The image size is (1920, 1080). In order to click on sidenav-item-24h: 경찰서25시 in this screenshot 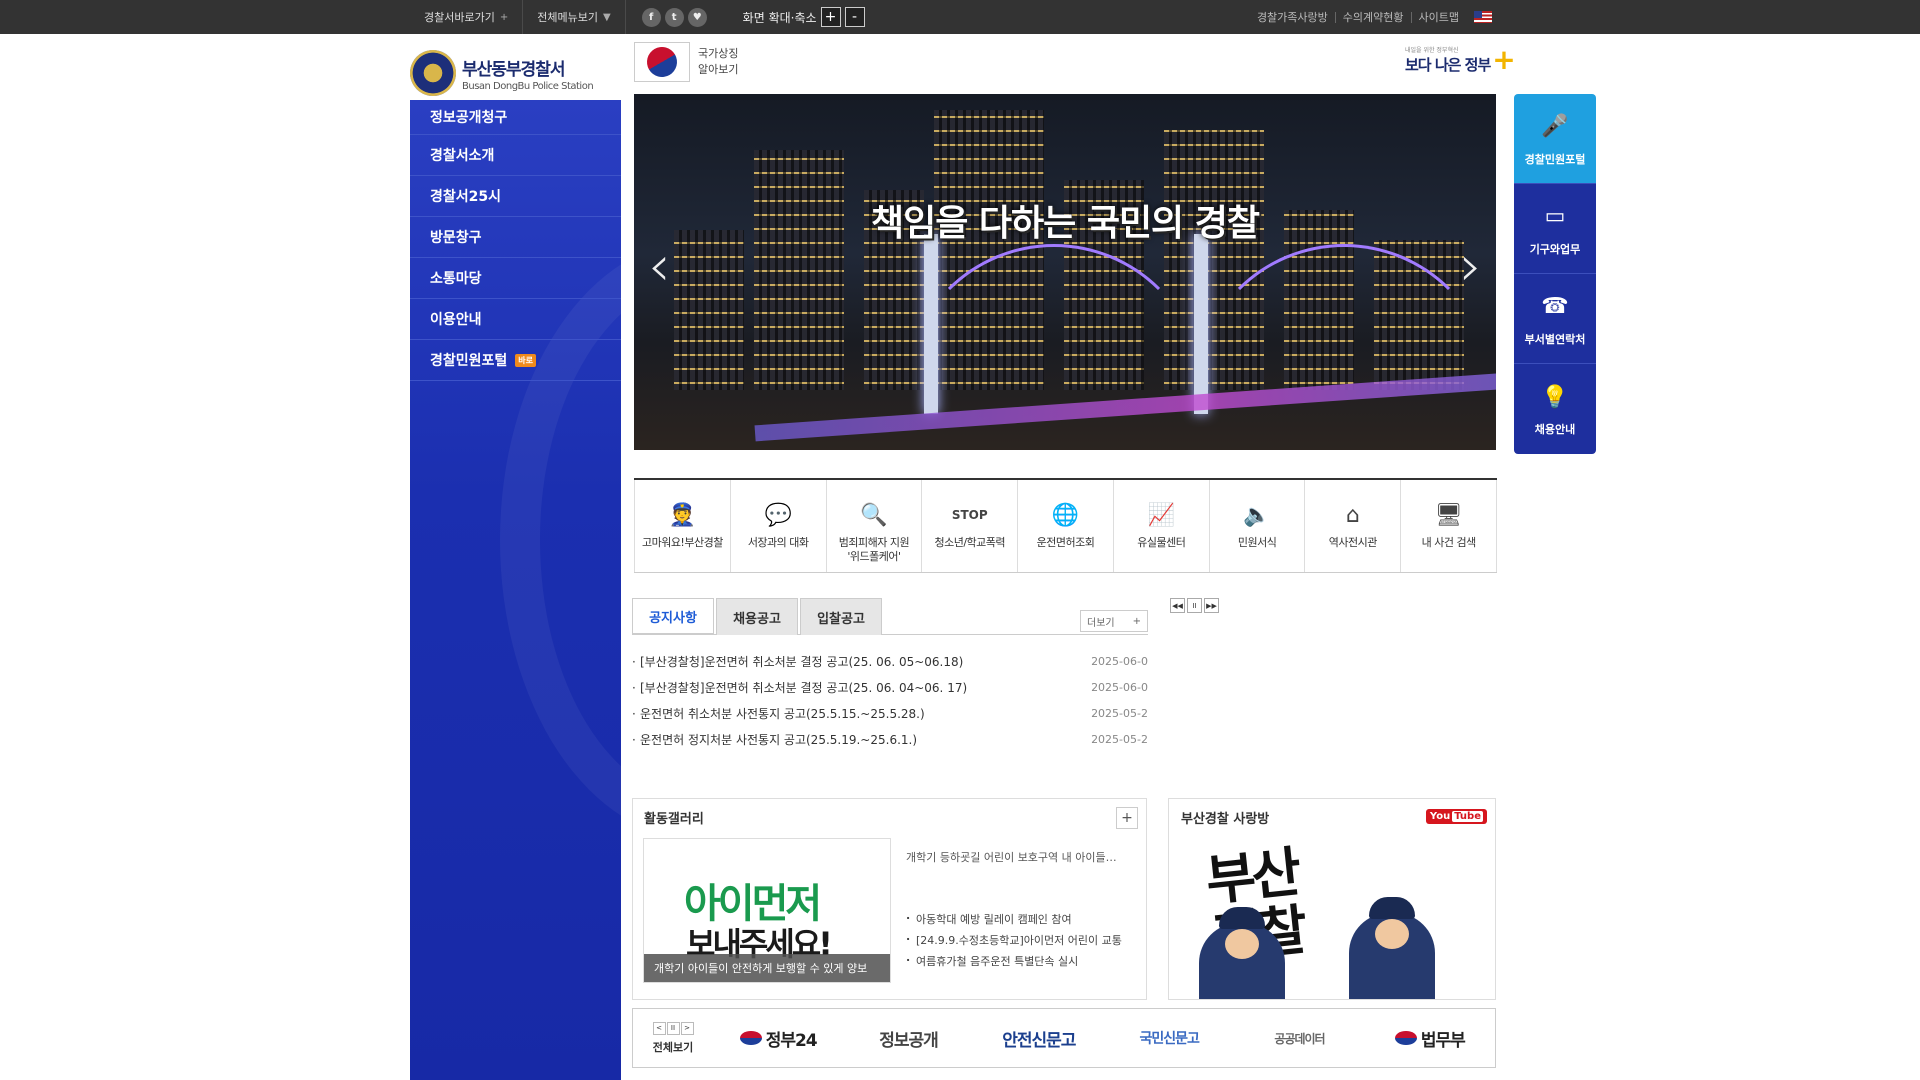, I will do `click(515, 196)`.